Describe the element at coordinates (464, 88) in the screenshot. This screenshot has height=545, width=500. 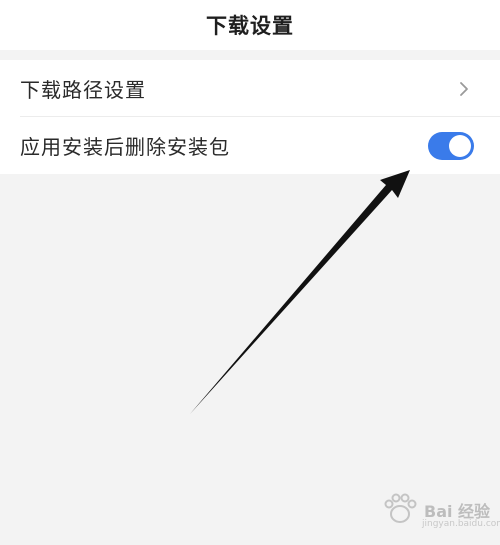
I see `chevron-right-icon` at that location.